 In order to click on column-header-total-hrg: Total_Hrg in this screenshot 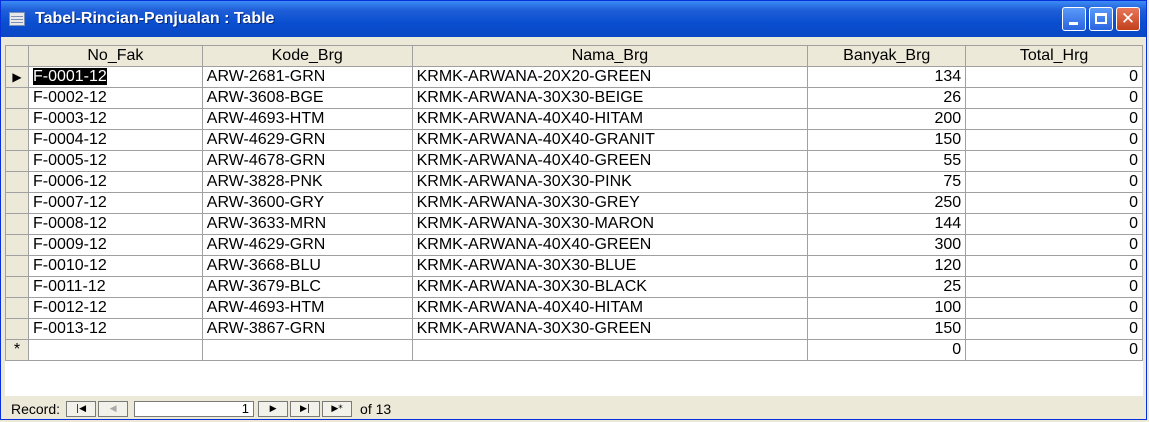, I will do `click(1054, 56)`.